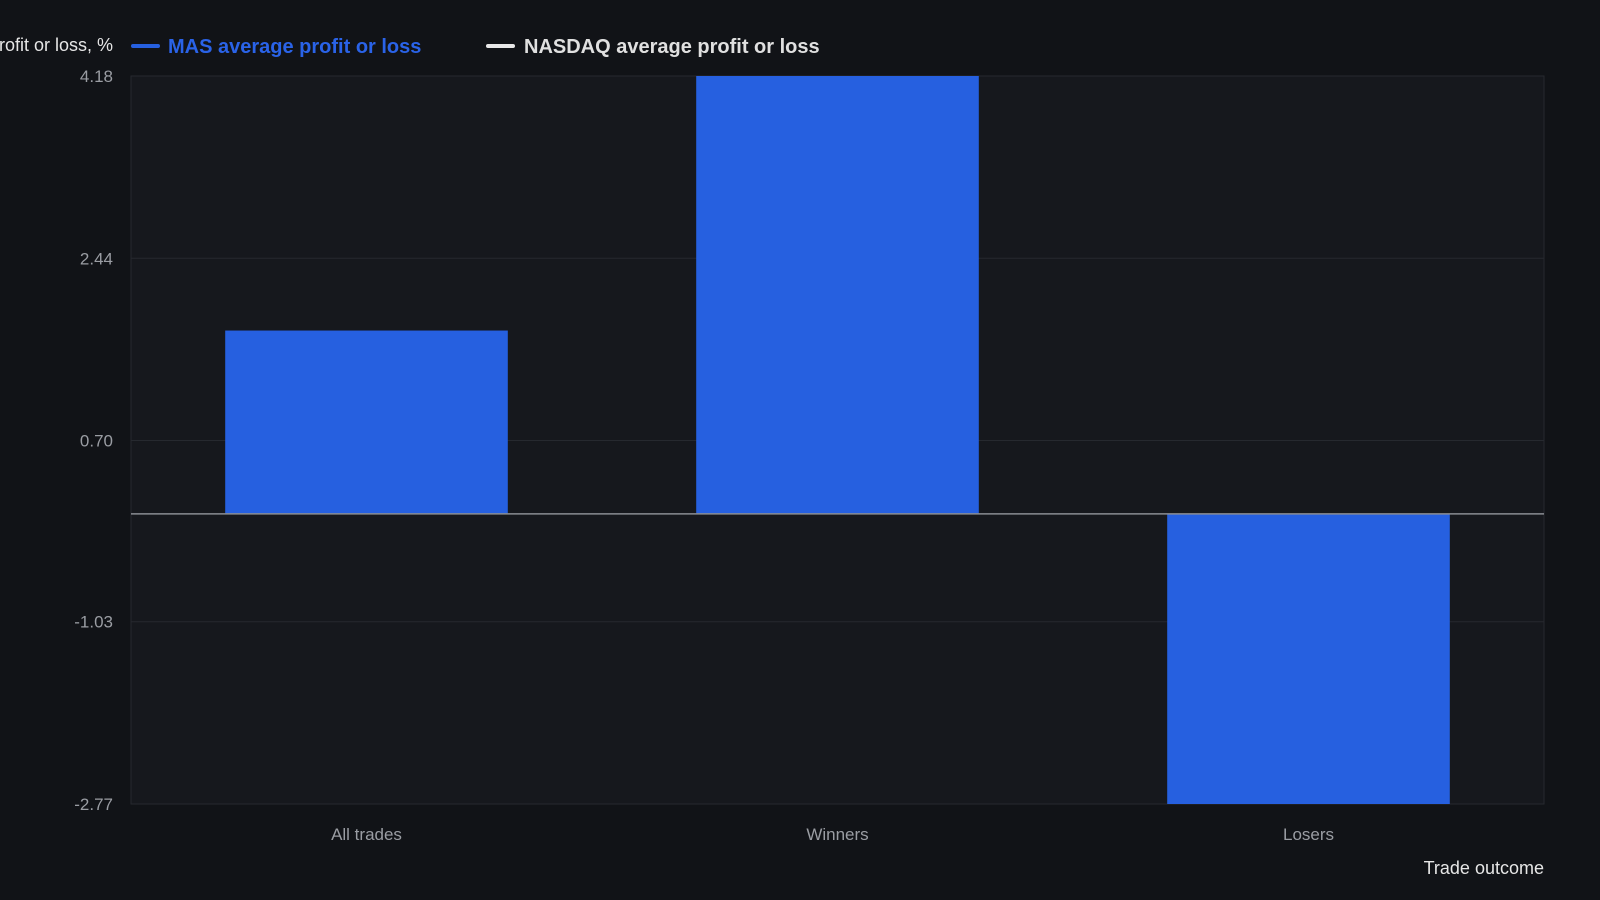 The width and height of the screenshot is (1600, 900). I want to click on y-axis-label: Average profit or loss, %, so click(56, 45).